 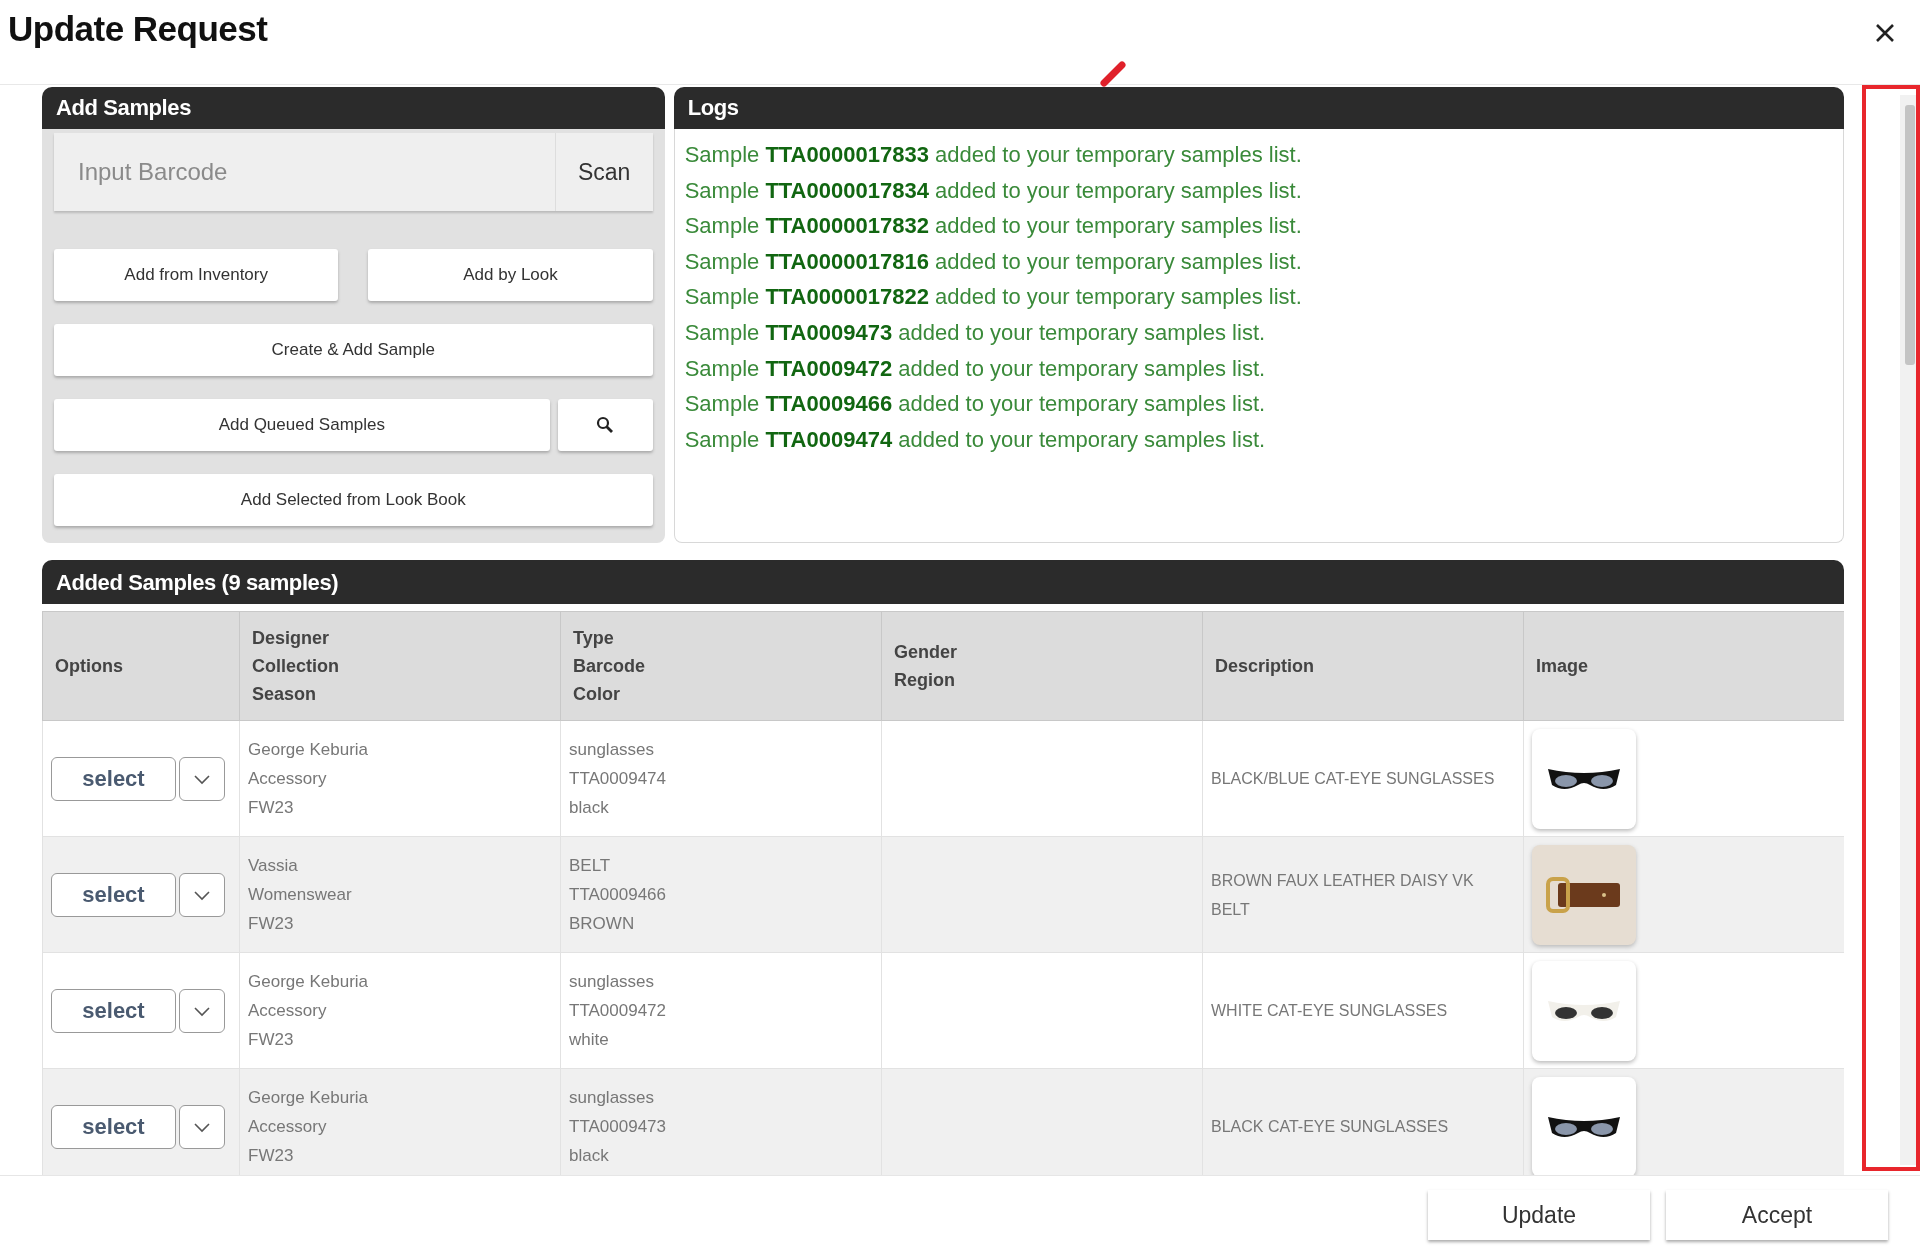 I want to click on add-from-inventory-button: Add from Inventory, so click(x=196, y=275).